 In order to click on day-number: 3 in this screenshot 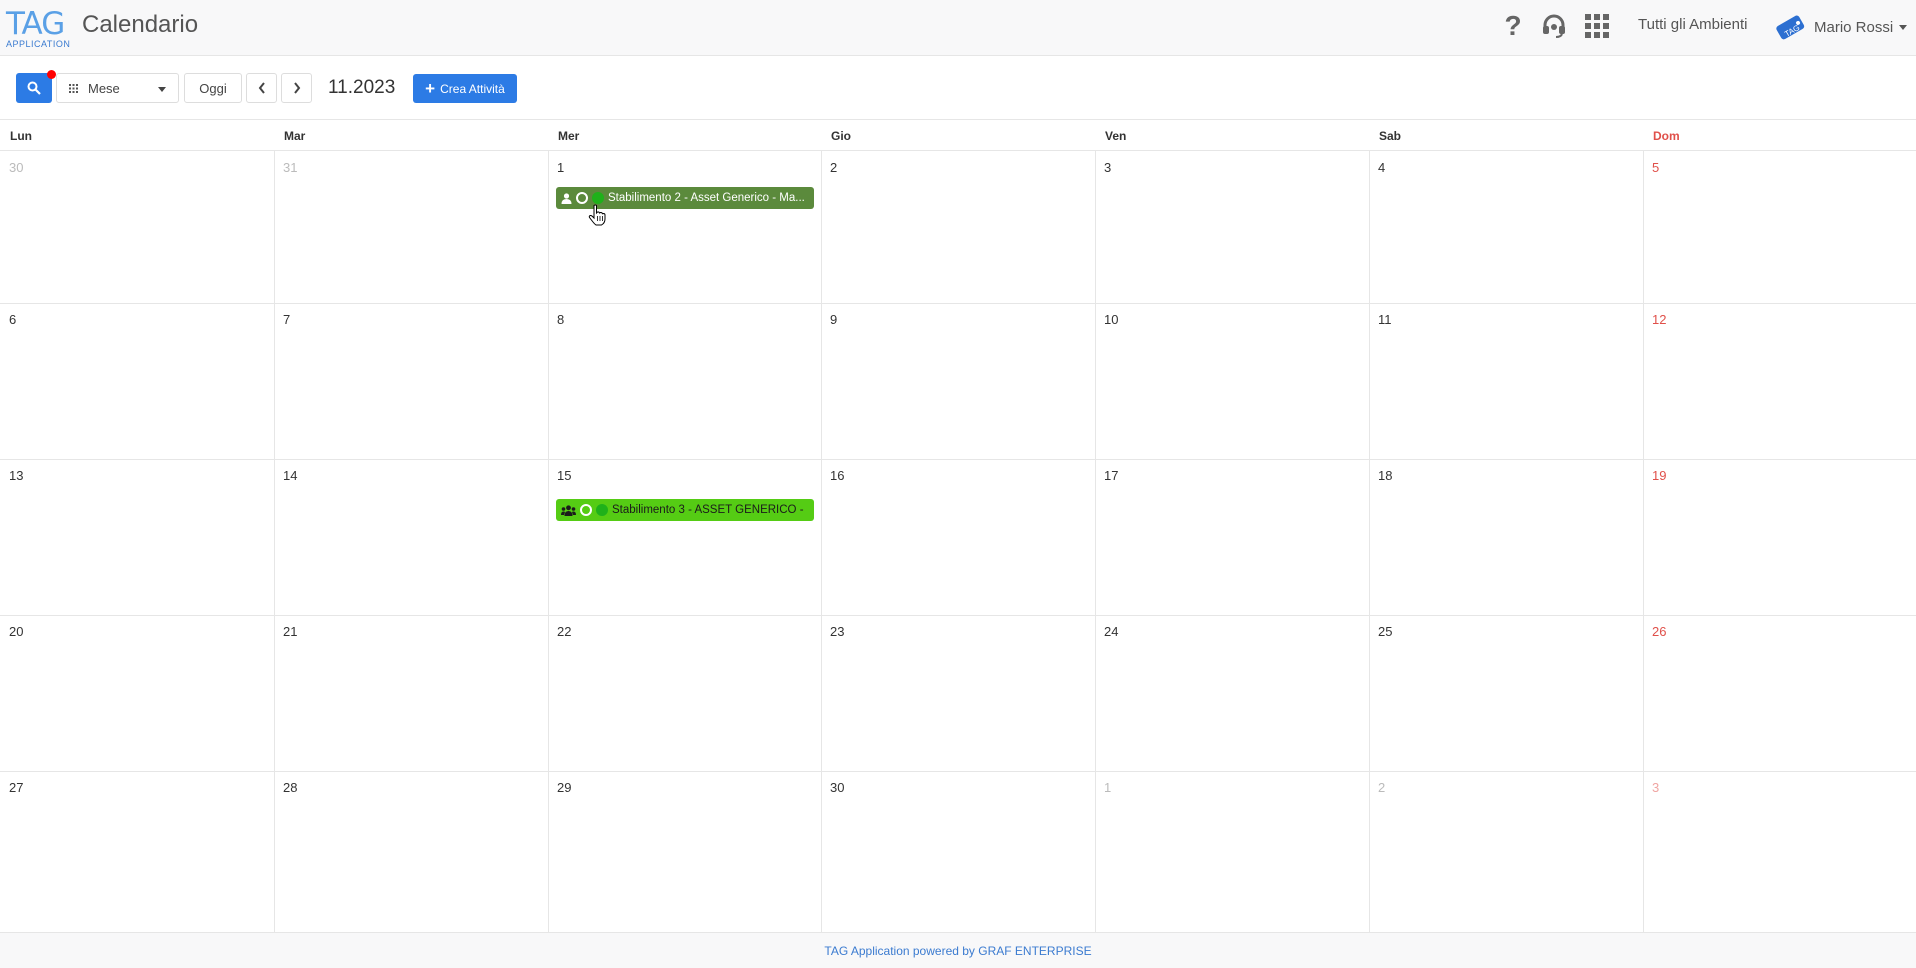, I will do `click(1108, 167)`.